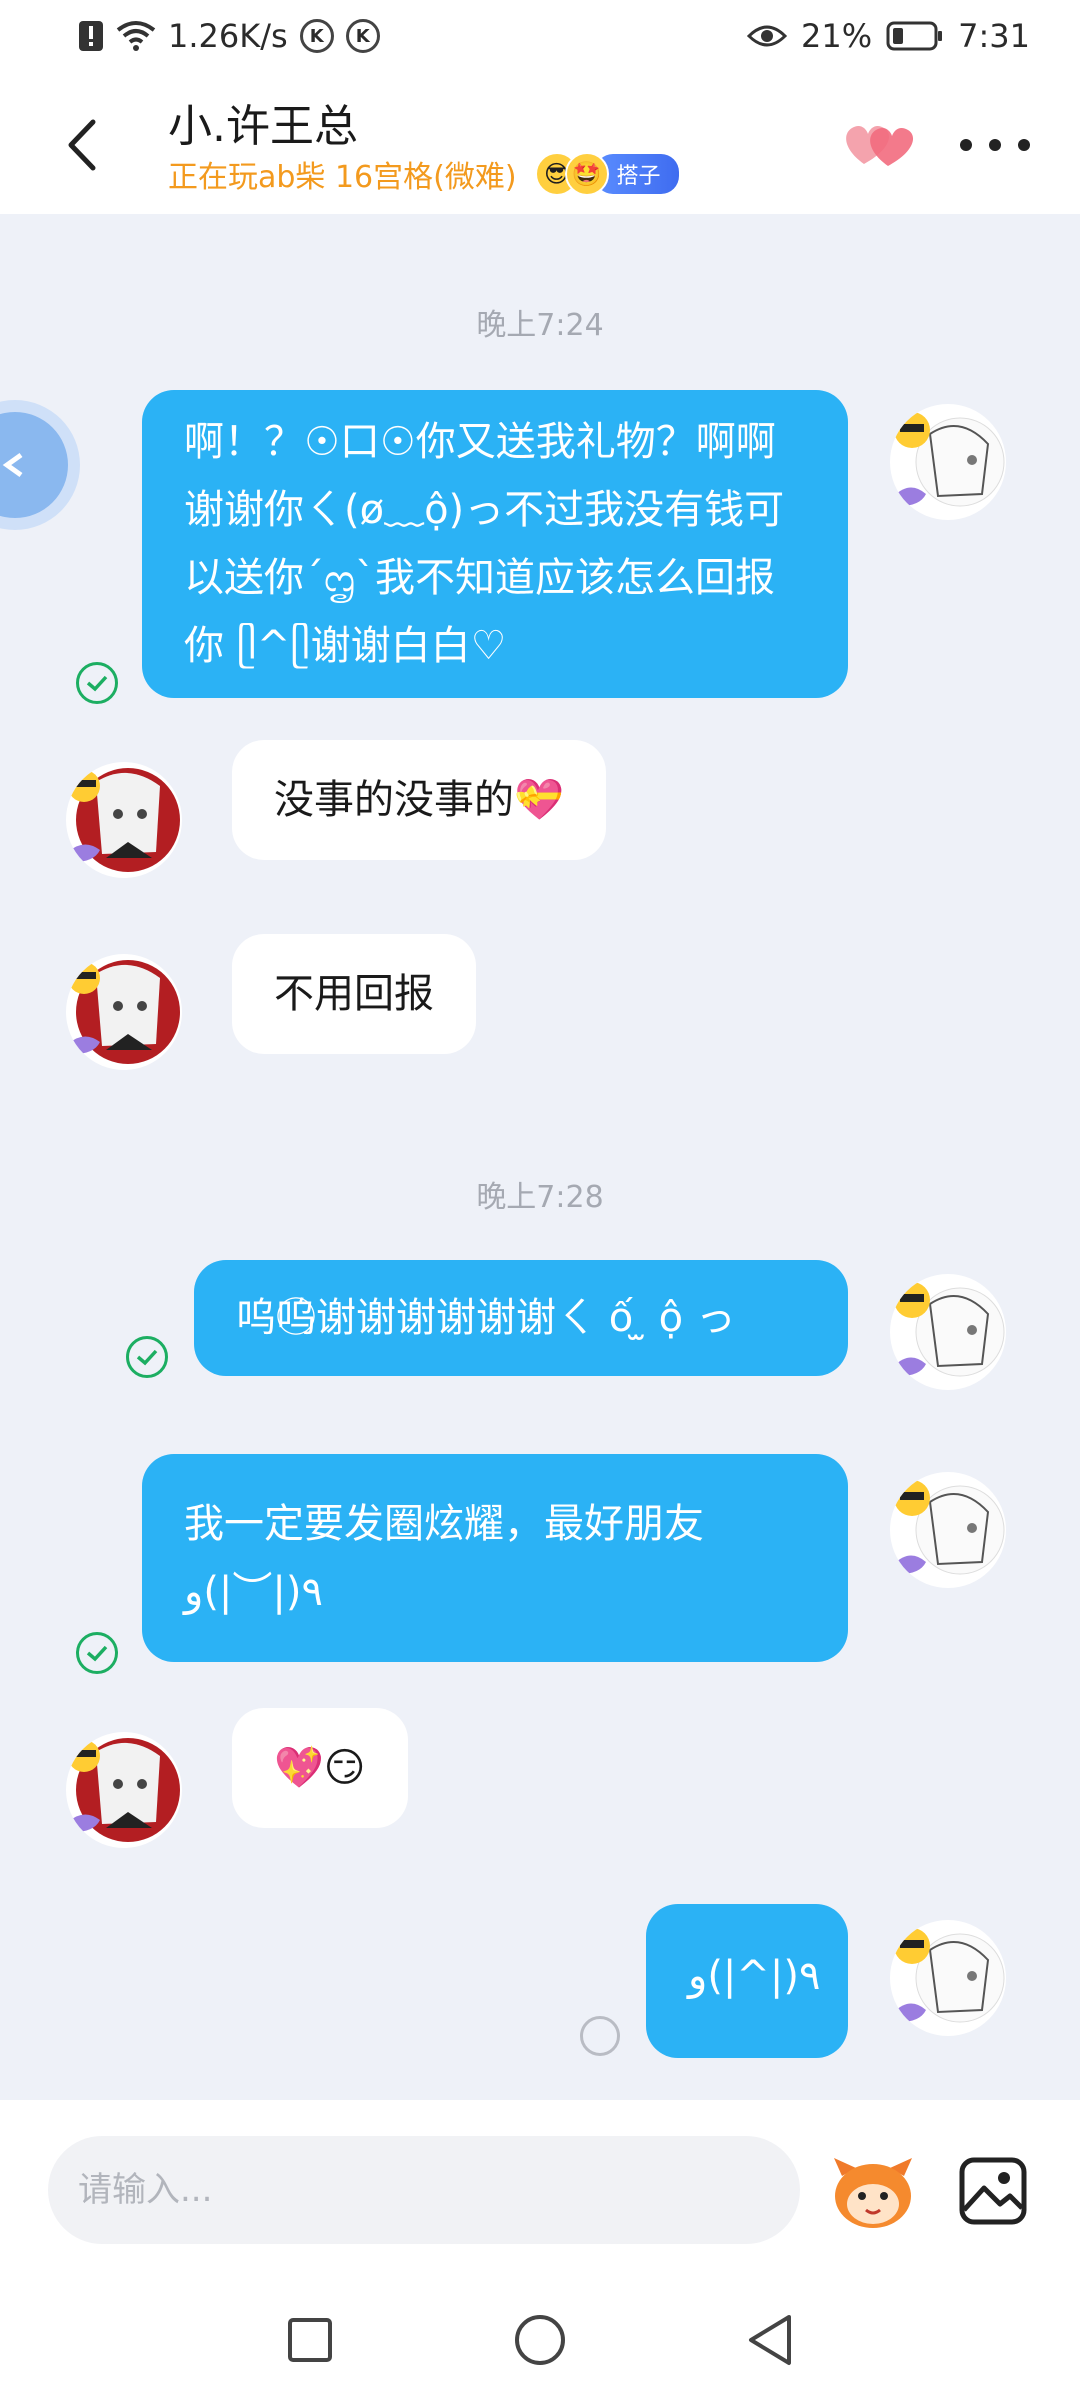 This screenshot has width=1080, height=2400. Describe the element at coordinates (495, 1558) in the screenshot. I see `message-bubble-sent: 我一定要发圈炫耀，最好朋友٩(|︶|)و` at that location.